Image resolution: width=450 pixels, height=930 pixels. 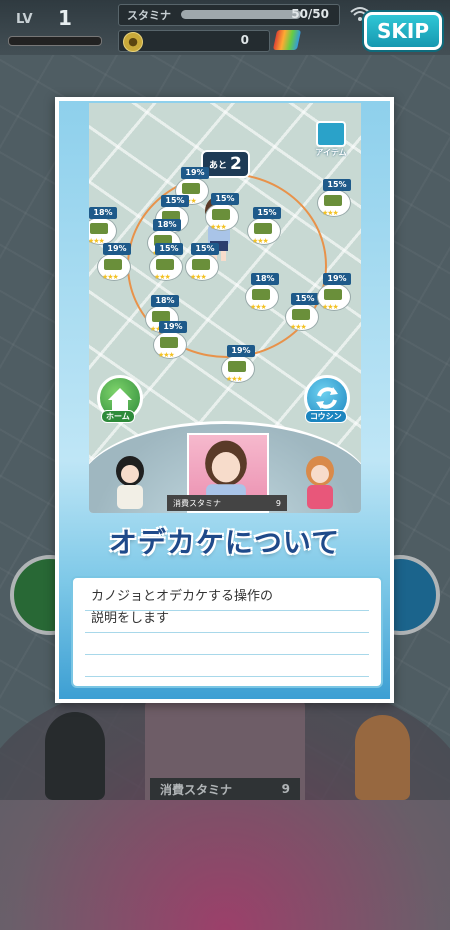 I want to click on level-value: 1, so click(x=65, y=18).